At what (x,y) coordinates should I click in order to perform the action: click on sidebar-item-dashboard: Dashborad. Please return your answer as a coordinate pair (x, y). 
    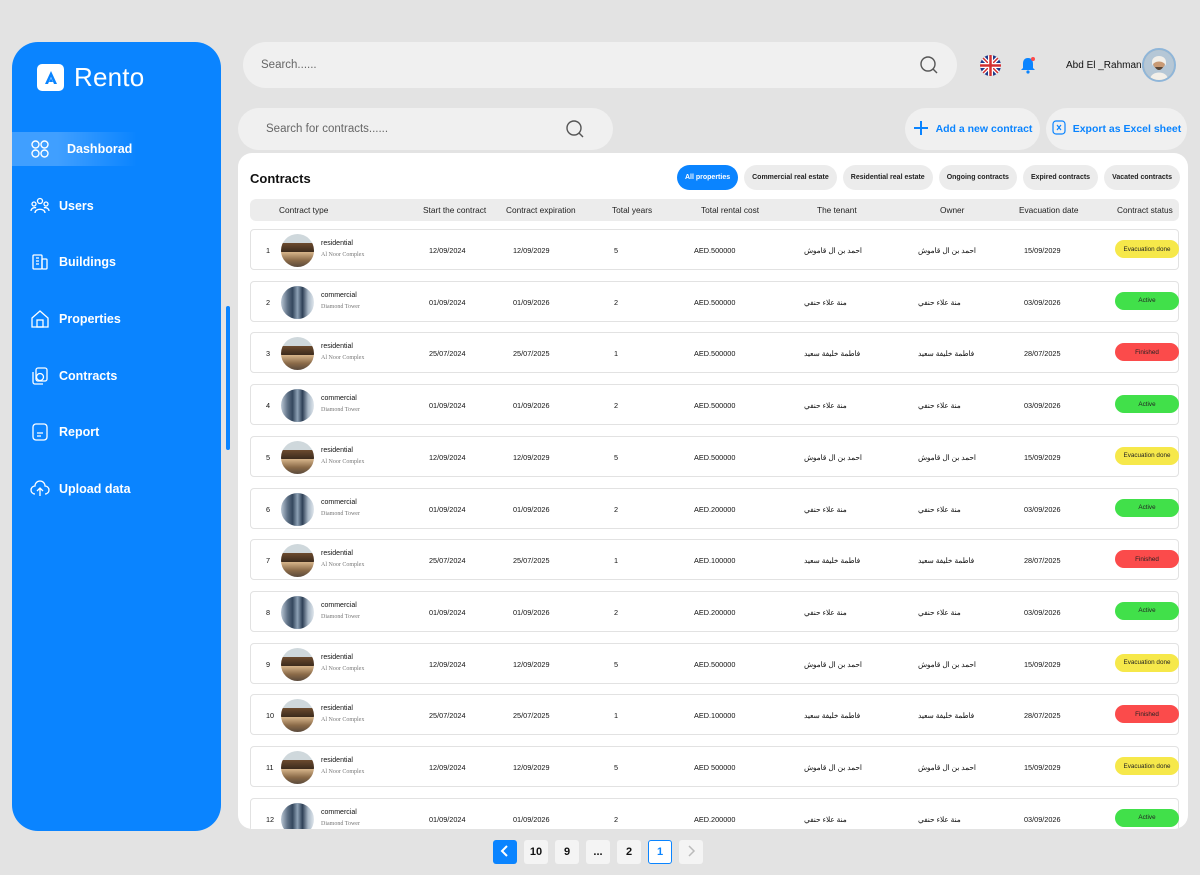
    Looking at the image, I should click on (116, 149).